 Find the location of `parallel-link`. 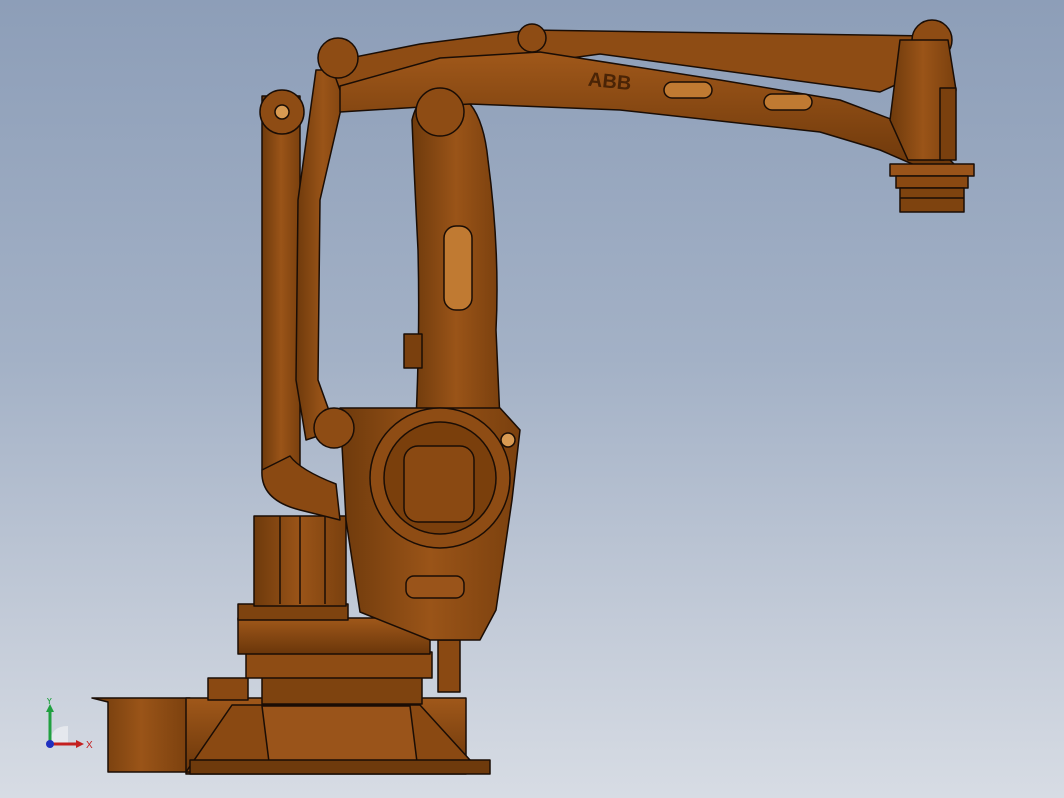

parallel-link is located at coordinates (307, 295).